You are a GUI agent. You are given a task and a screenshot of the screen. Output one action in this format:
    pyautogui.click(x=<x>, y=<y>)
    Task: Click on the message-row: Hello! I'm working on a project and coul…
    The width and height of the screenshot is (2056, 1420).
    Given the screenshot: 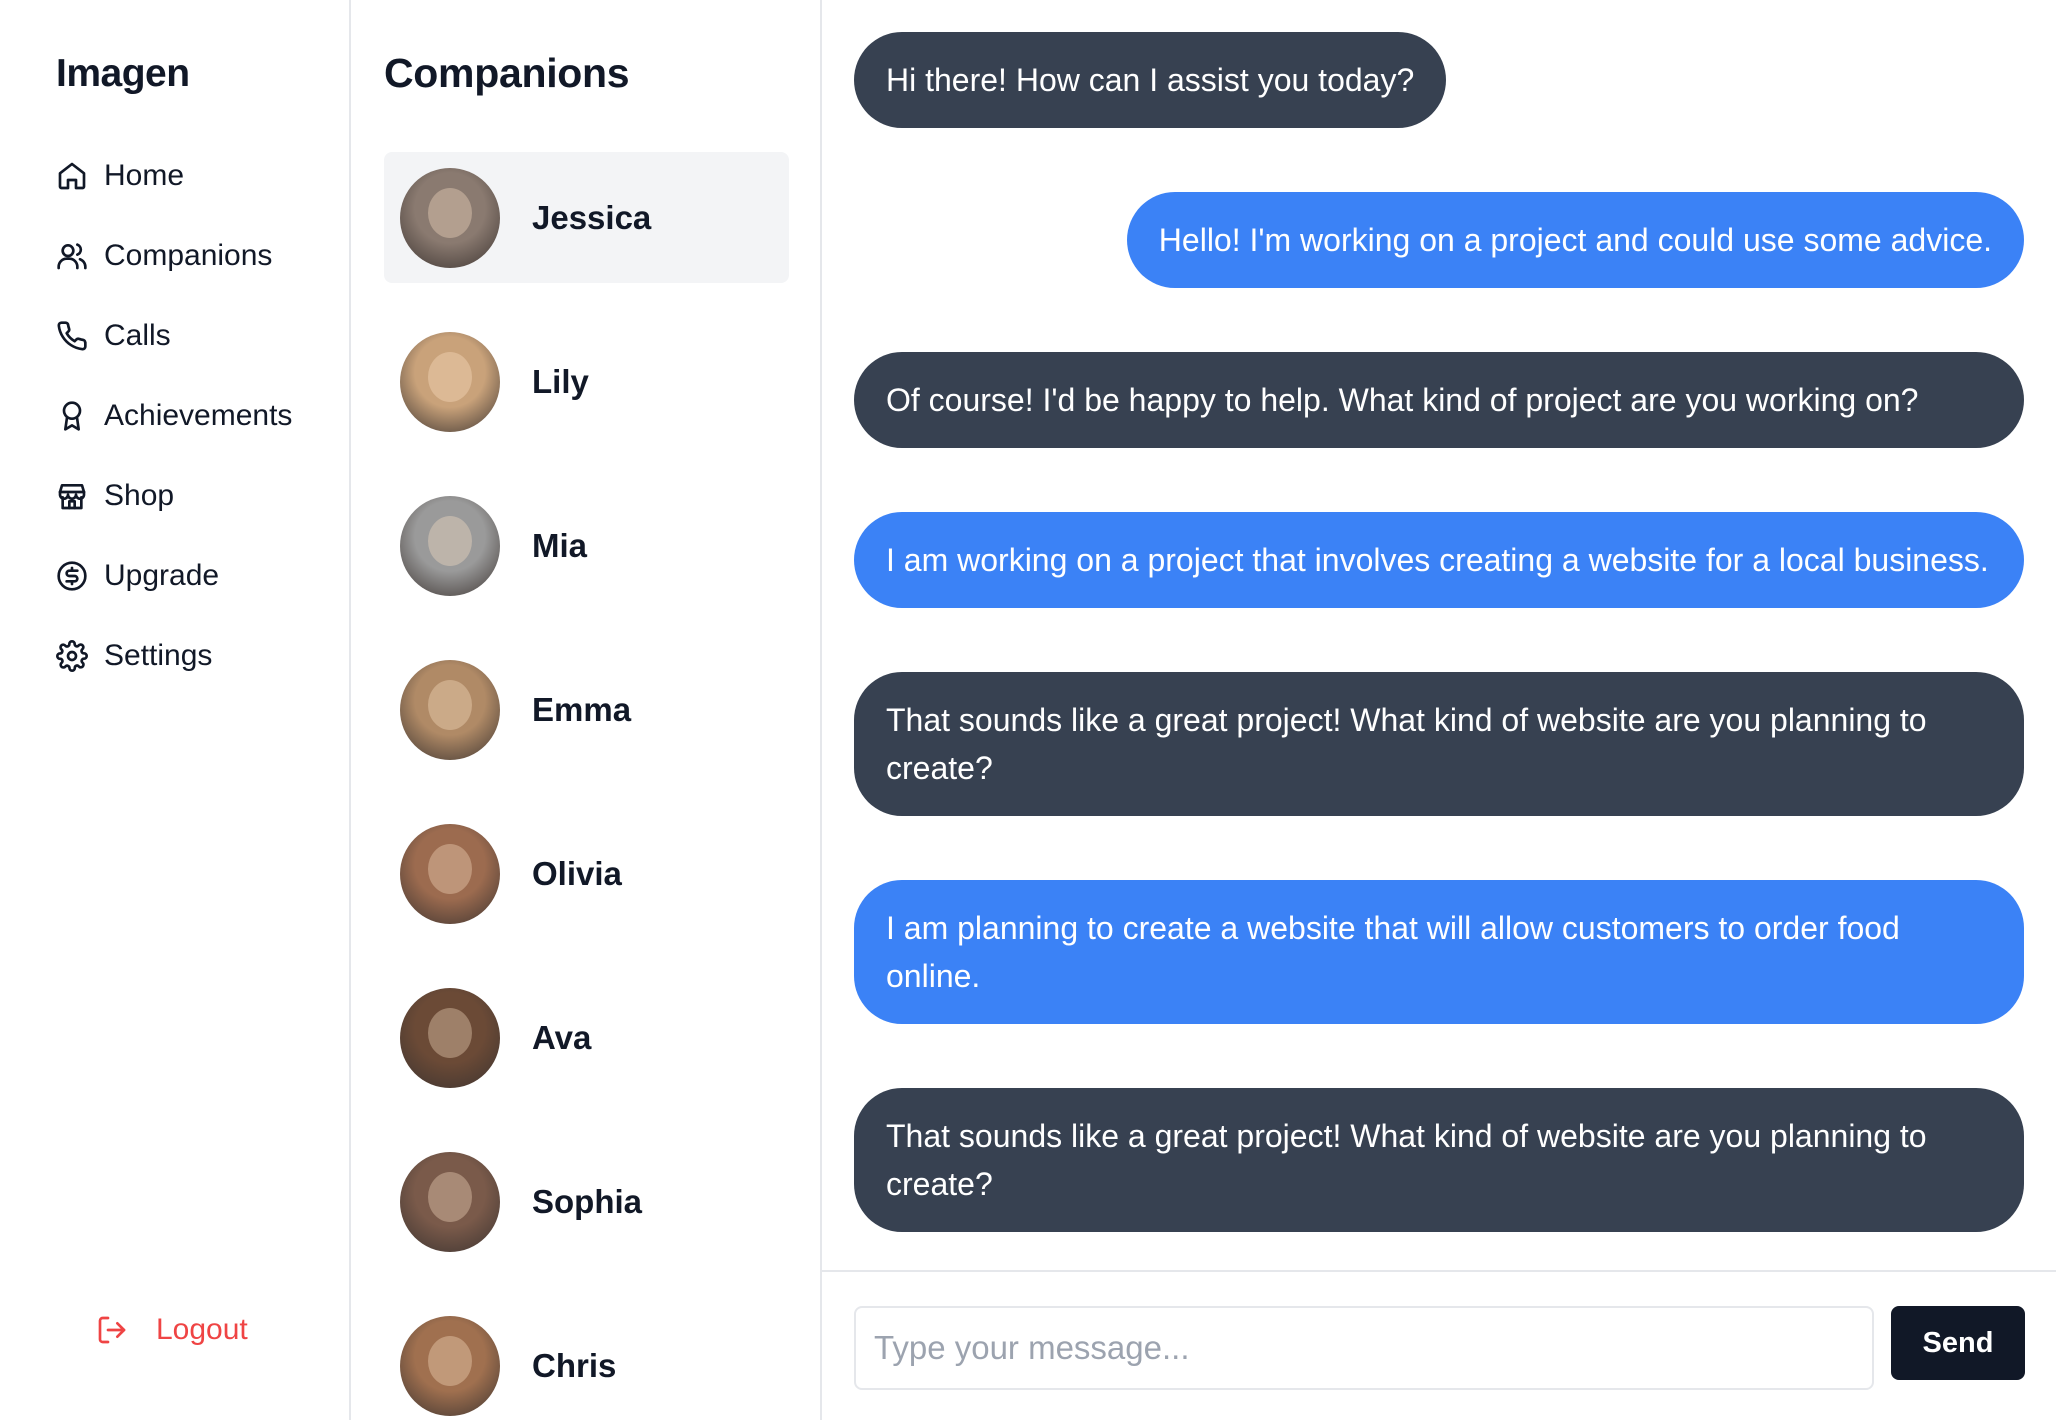 What is the action you would take?
    pyautogui.click(x=1439, y=240)
    